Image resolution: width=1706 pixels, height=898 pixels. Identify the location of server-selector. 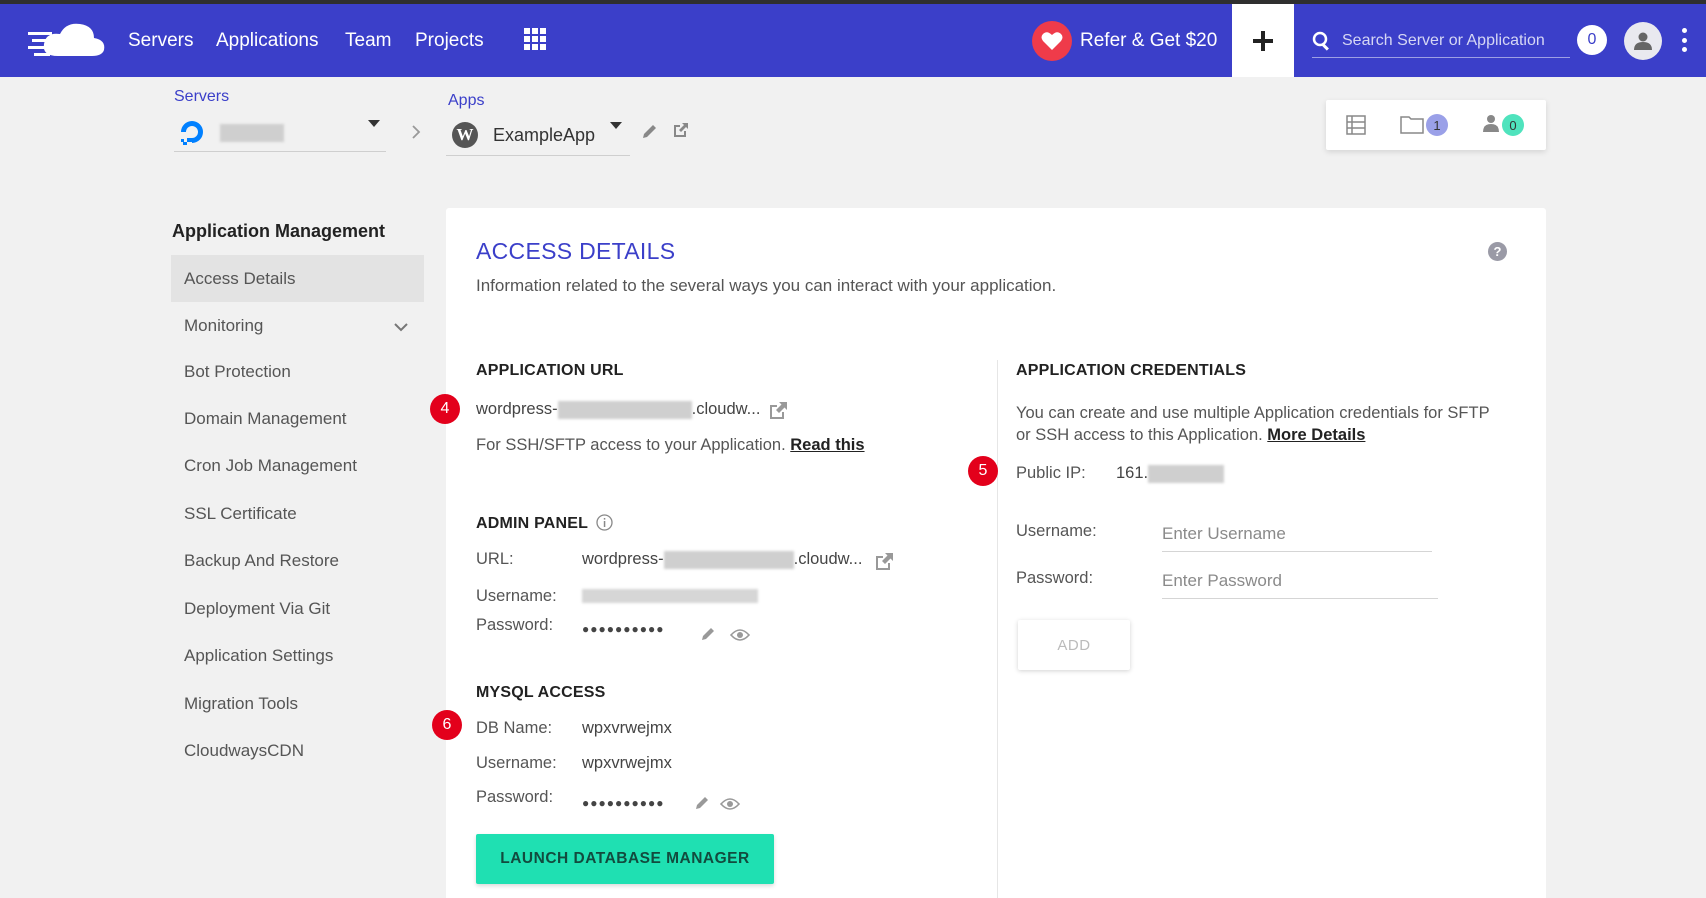
(280, 133).